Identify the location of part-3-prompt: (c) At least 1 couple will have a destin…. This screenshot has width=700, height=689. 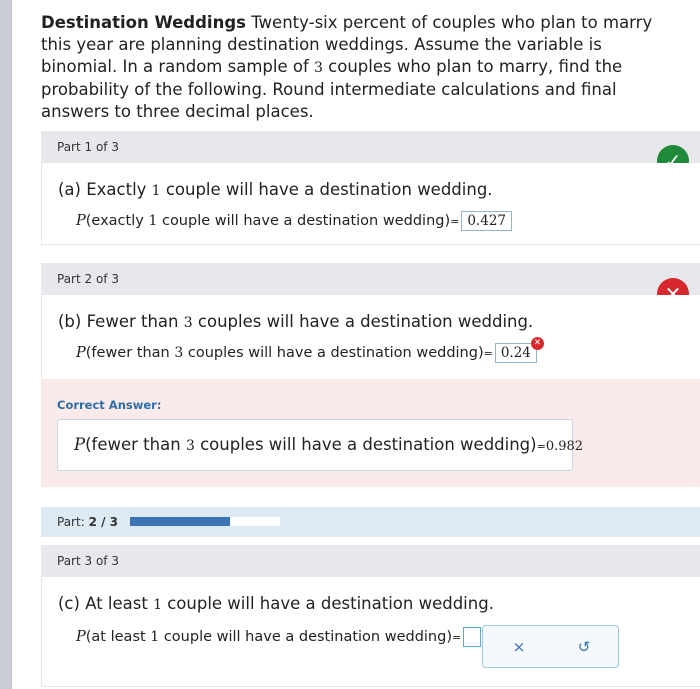
(276, 603).